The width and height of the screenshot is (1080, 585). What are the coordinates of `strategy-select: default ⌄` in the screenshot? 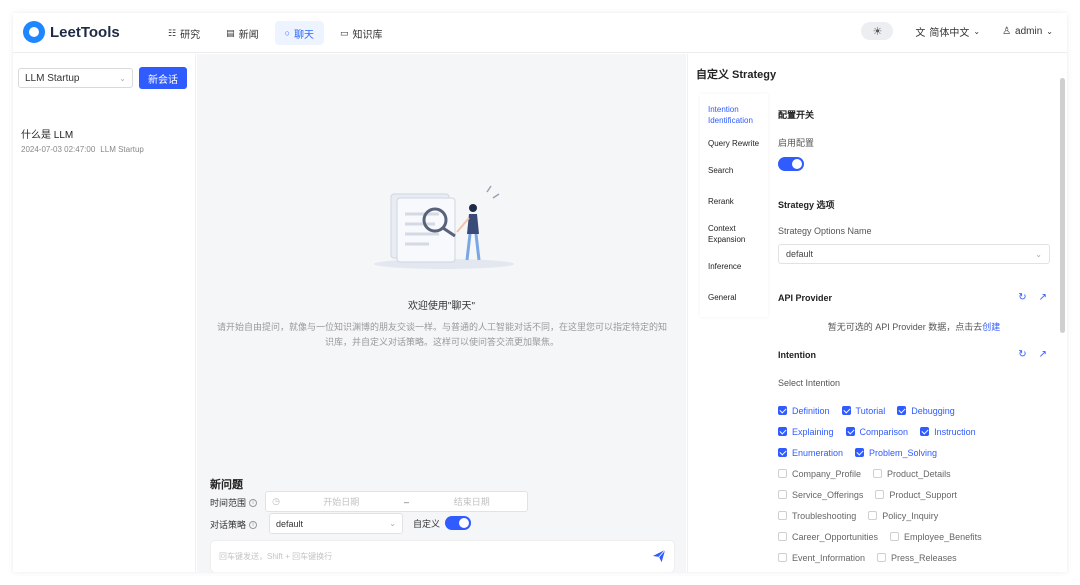 It's located at (336, 523).